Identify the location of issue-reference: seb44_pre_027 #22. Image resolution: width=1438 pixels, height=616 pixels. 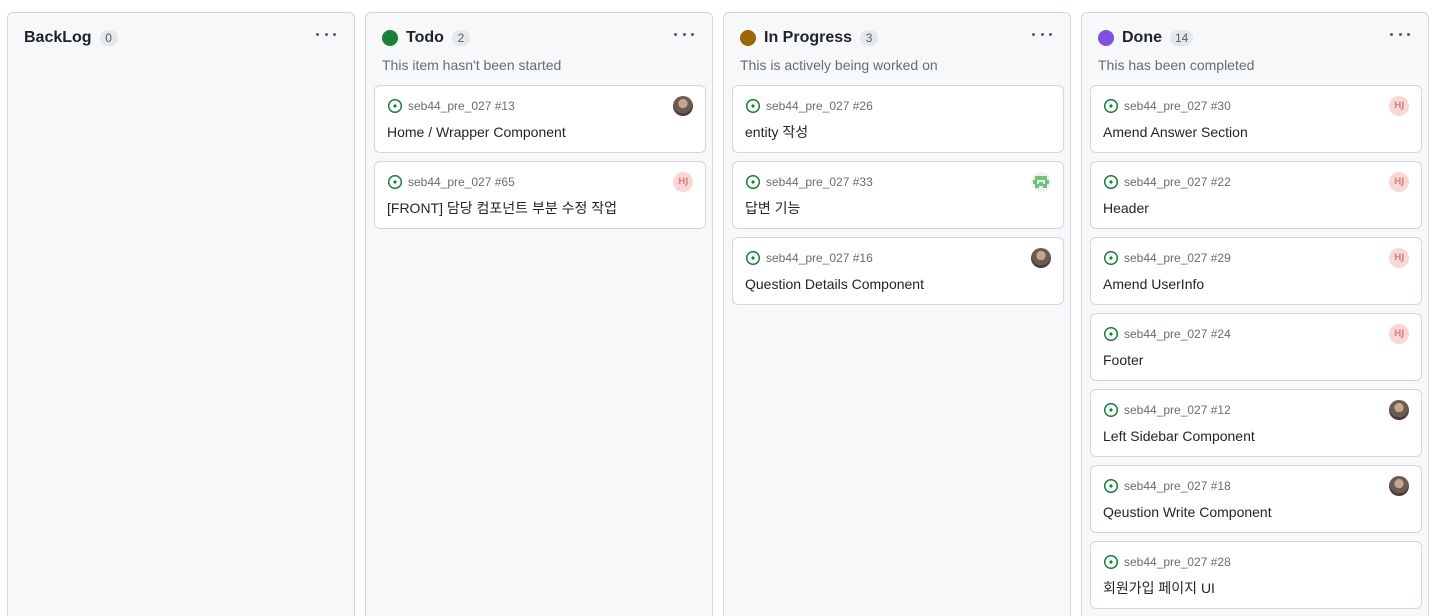
(1167, 182).